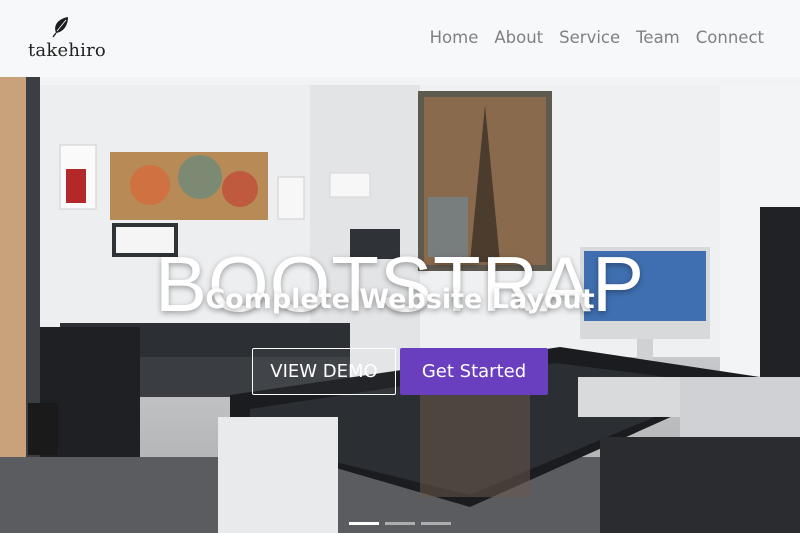  What do you see at coordinates (474, 371) in the screenshot?
I see `get-started-button: Get Started` at bounding box center [474, 371].